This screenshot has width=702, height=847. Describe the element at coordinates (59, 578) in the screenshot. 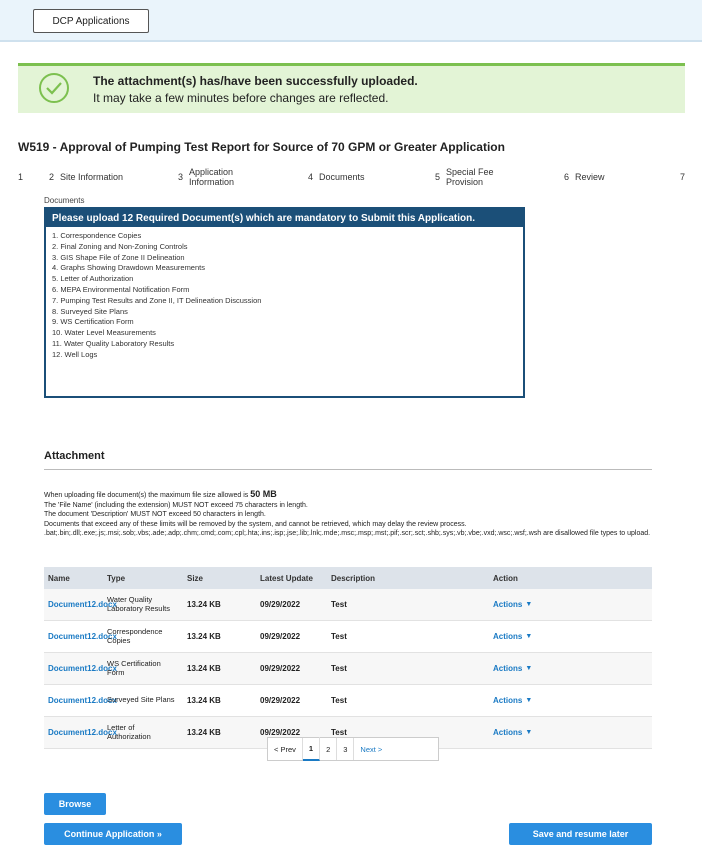

I see `column-header-name: Name` at that location.